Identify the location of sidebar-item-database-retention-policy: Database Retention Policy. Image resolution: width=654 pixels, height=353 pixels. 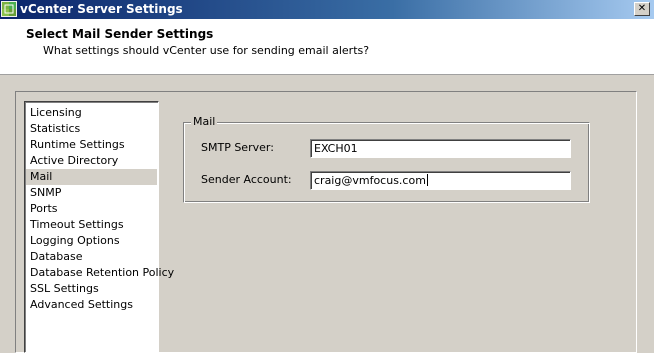
(100, 273).